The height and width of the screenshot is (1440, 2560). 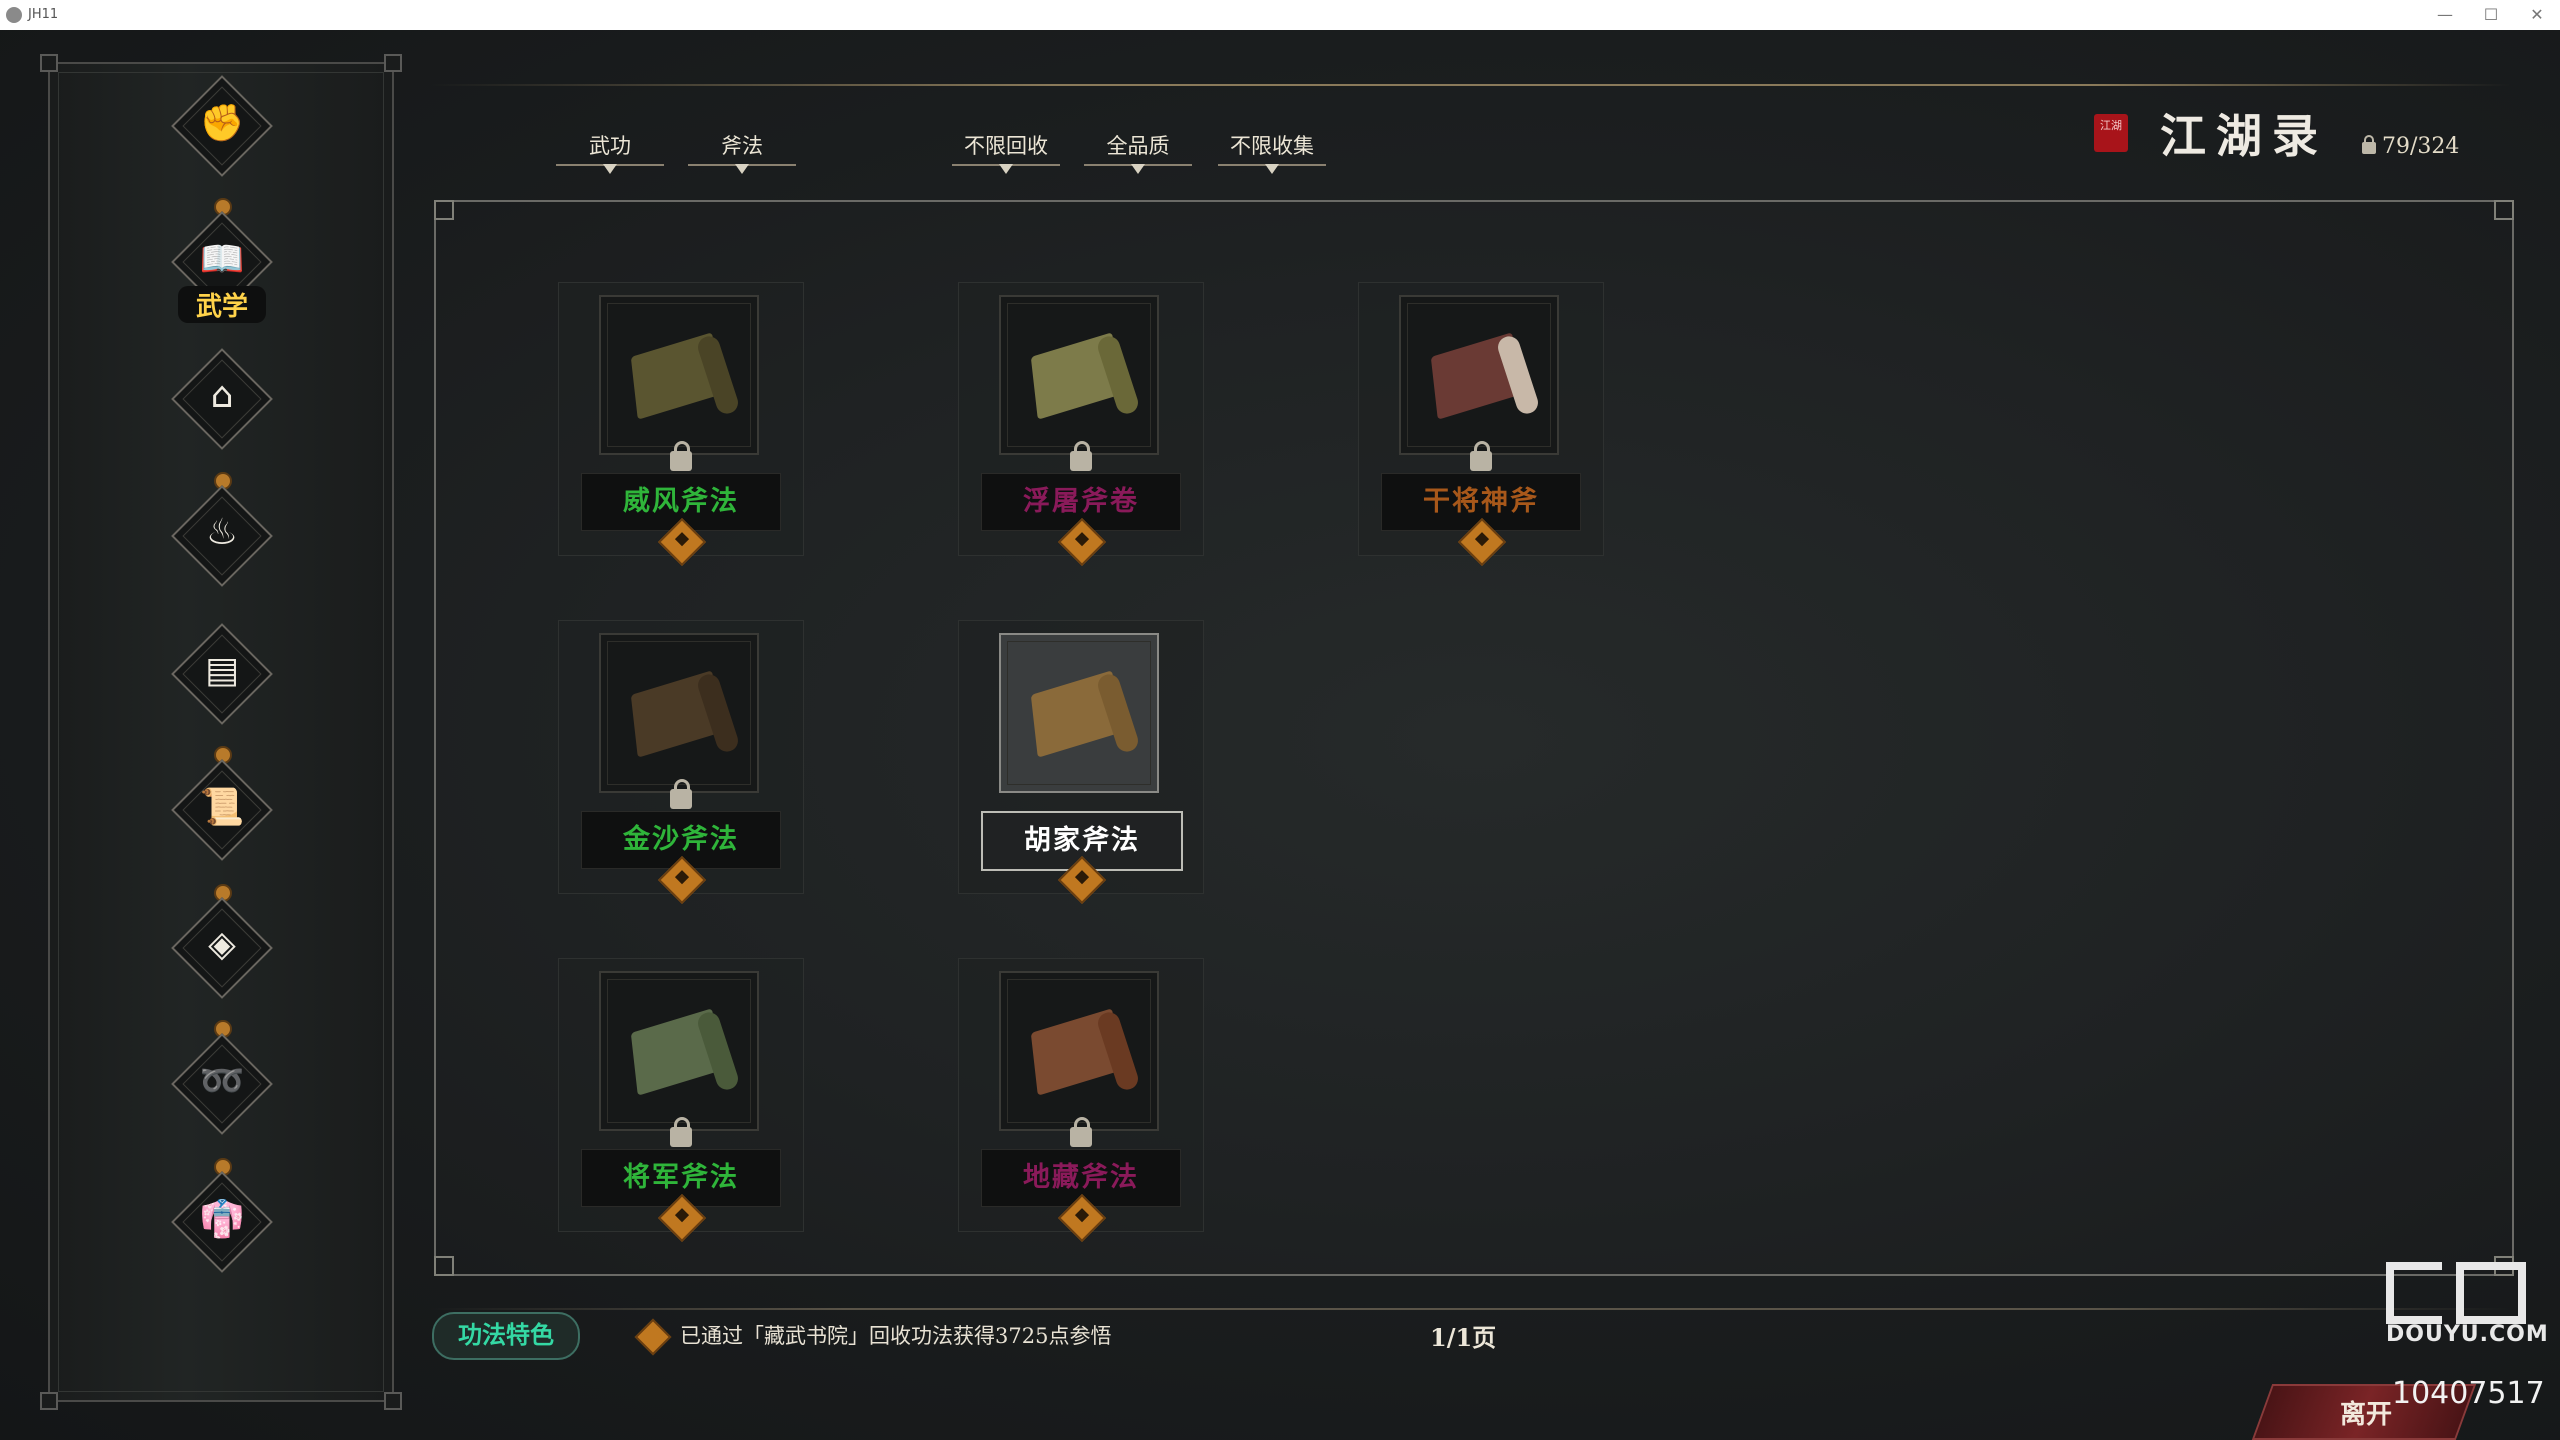 What do you see at coordinates (2421, 146) in the screenshot?
I see `collection-count: 79/324` at bounding box center [2421, 146].